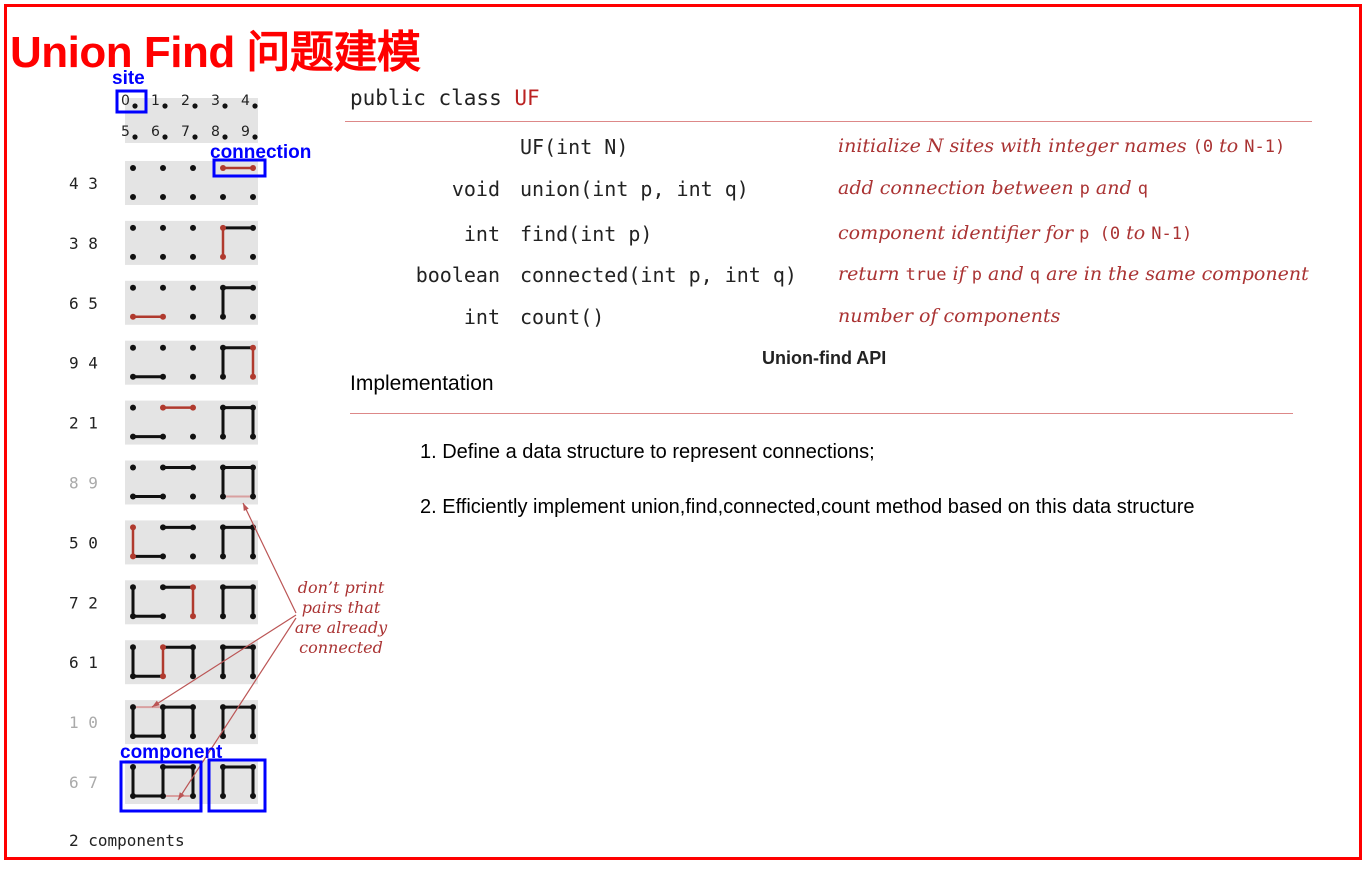  I want to click on site-label: 6, so click(155, 132).